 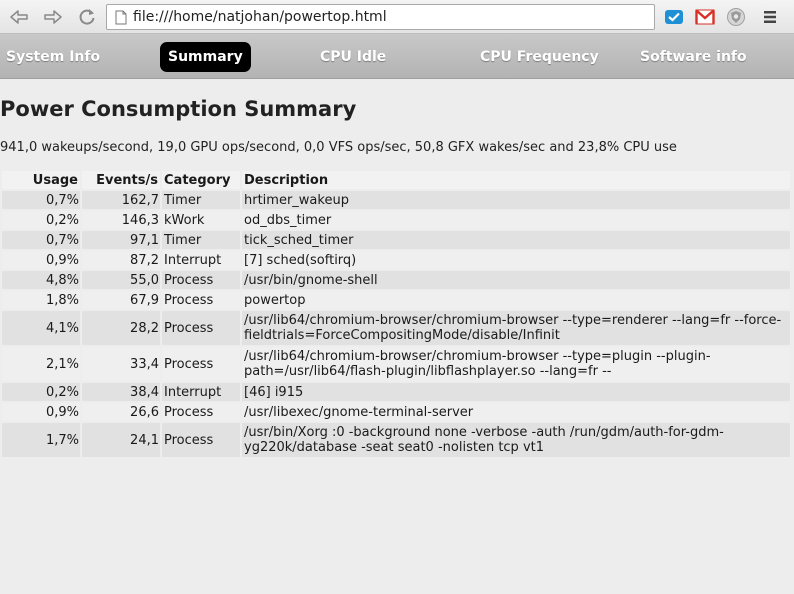 I want to click on extension-check-icon, so click(x=674, y=17).